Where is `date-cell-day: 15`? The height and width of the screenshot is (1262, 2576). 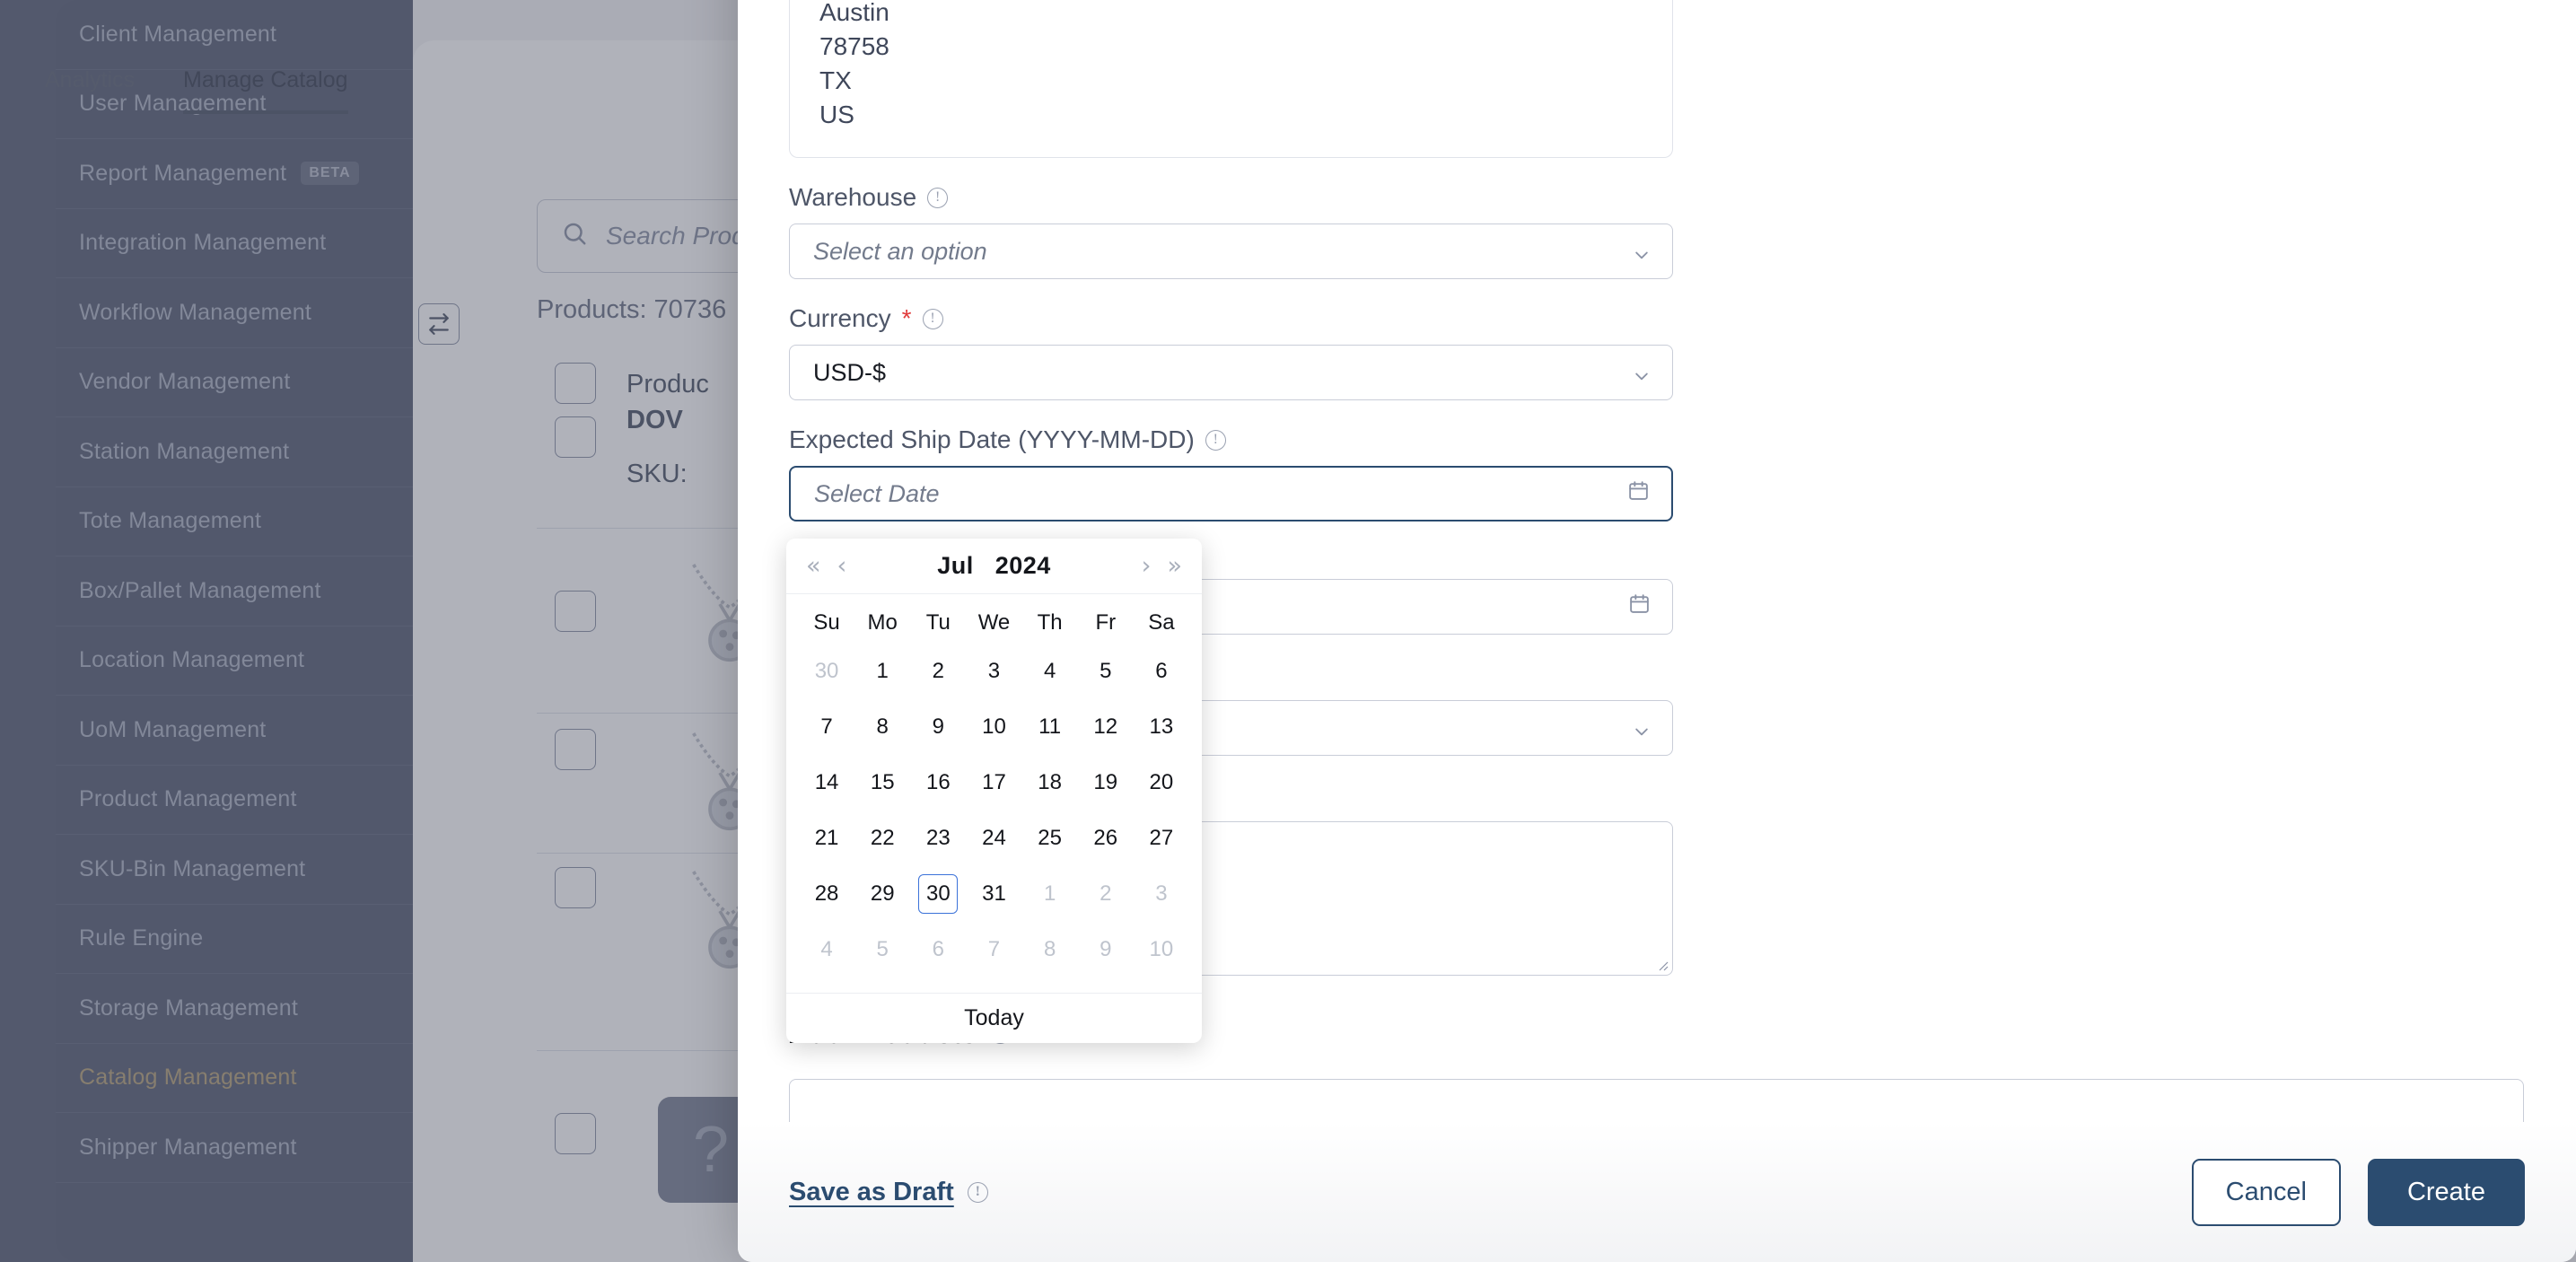 date-cell-day: 15 is located at coordinates (882, 783).